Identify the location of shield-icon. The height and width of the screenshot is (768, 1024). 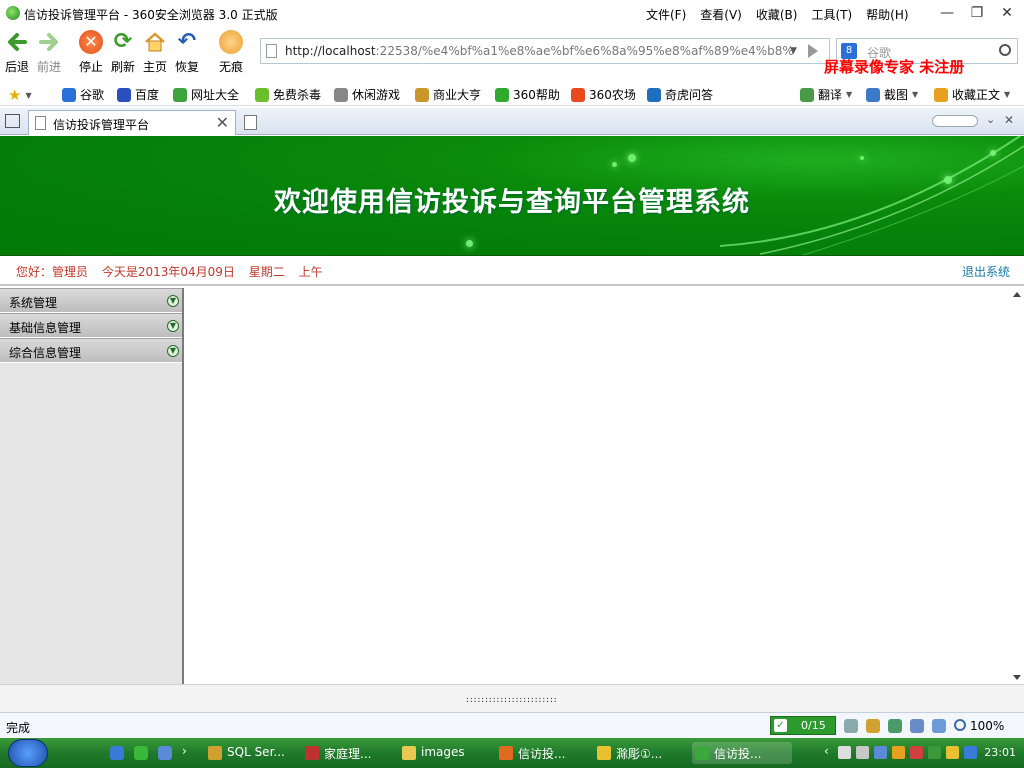
(934, 752).